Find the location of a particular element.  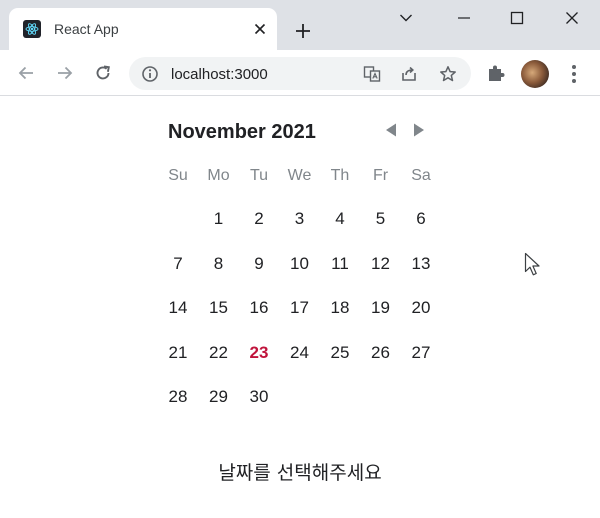

calendar-day: 15 is located at coordinates (219, 308).